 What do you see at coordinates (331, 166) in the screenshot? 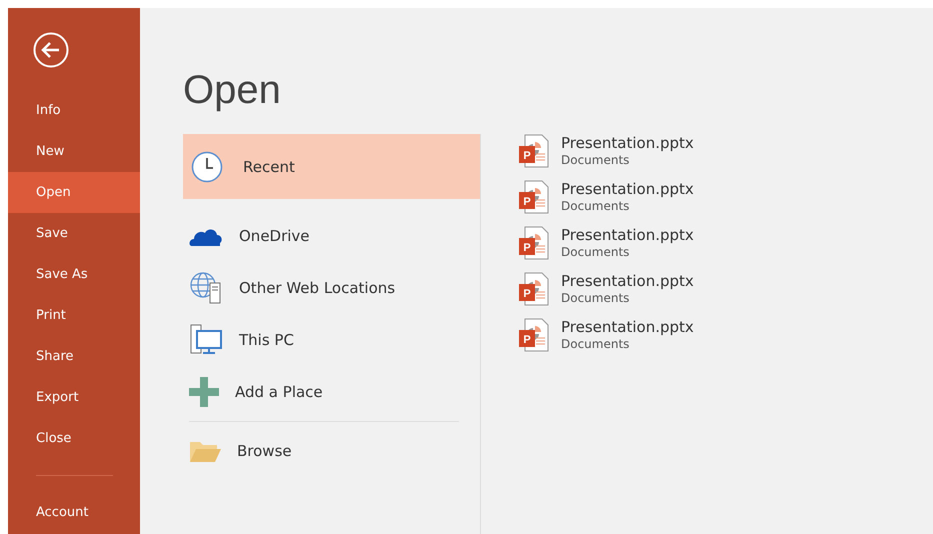
I see `location-item: Recent` at bounding box center [331, 166].